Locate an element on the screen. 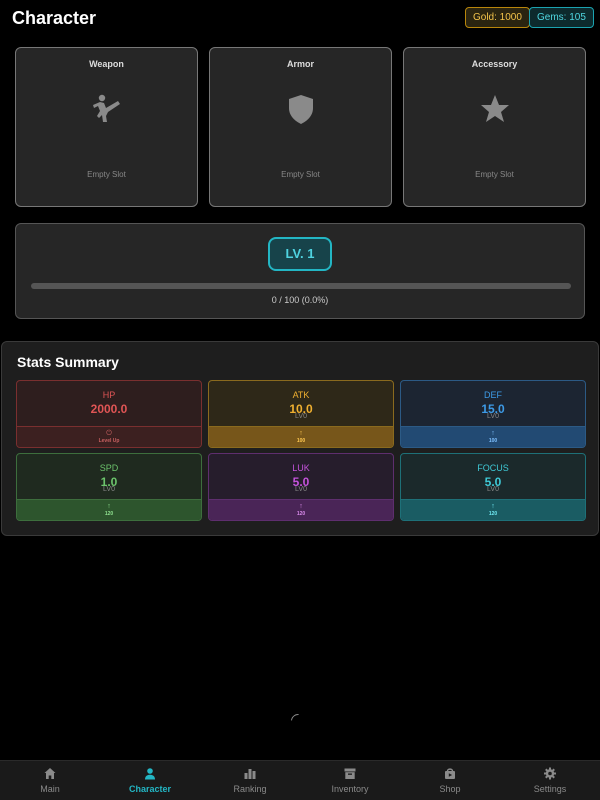 This screenshot has height=800, width=600. stat-tile-hp: HP 2000.0 ⏻ Level Up is located at coordinates (109, 414).